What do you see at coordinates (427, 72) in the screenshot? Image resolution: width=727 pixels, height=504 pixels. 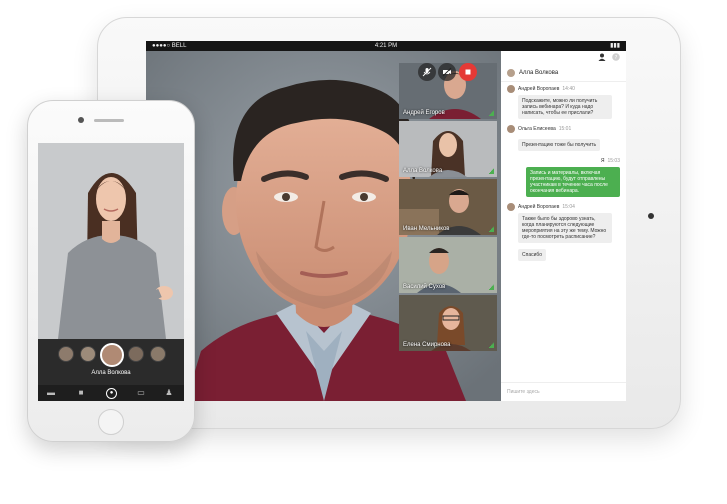 I see `mic-off-icon` at bounding box center [427, 72].